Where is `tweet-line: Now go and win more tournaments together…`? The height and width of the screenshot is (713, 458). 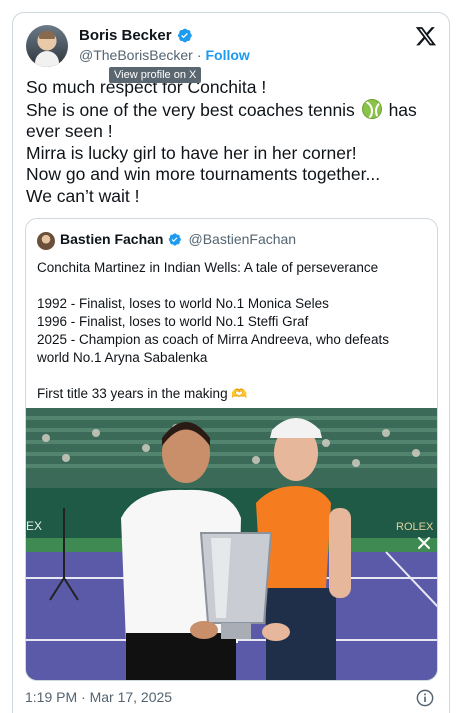 tweet-line: Now go and win more tournaments together… is located at coordinates (203, 174).